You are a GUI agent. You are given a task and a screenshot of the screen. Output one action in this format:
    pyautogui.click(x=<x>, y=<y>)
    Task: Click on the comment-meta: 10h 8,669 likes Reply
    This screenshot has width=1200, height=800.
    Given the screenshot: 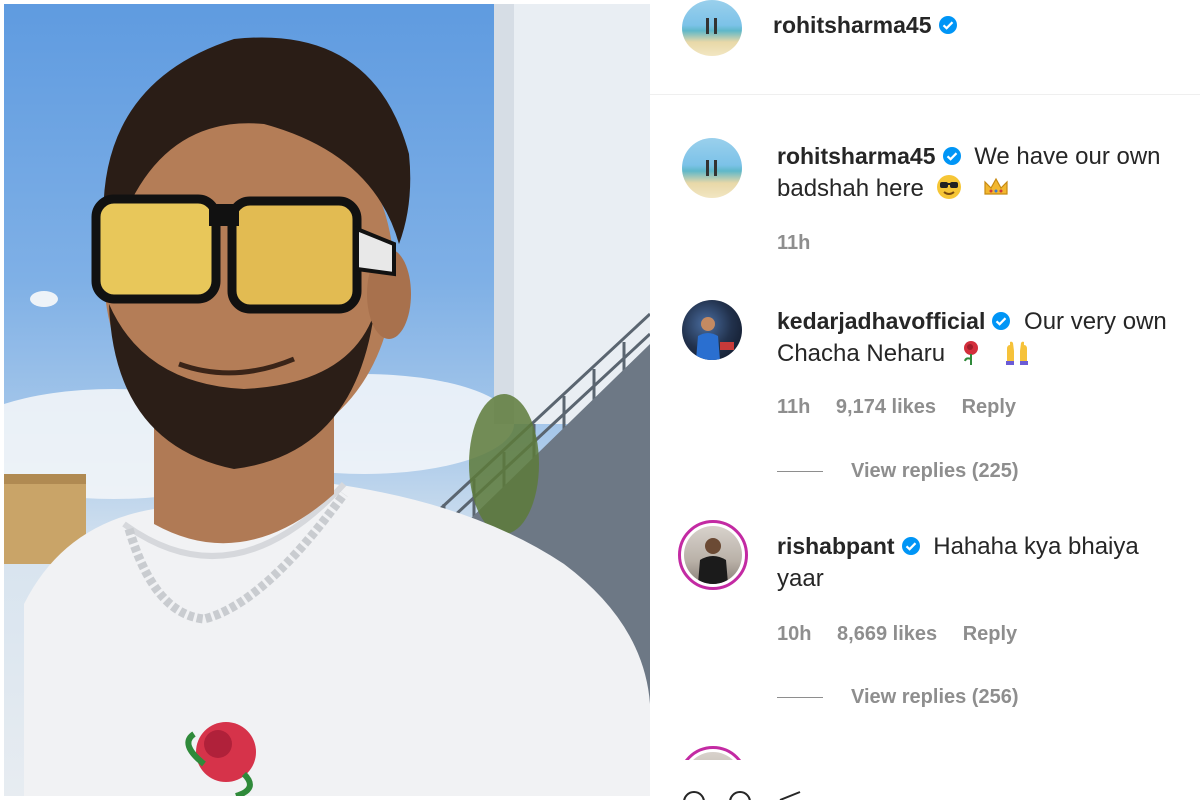 What is the action you would take?
    pyautogui.click(x=907, y=634)
    